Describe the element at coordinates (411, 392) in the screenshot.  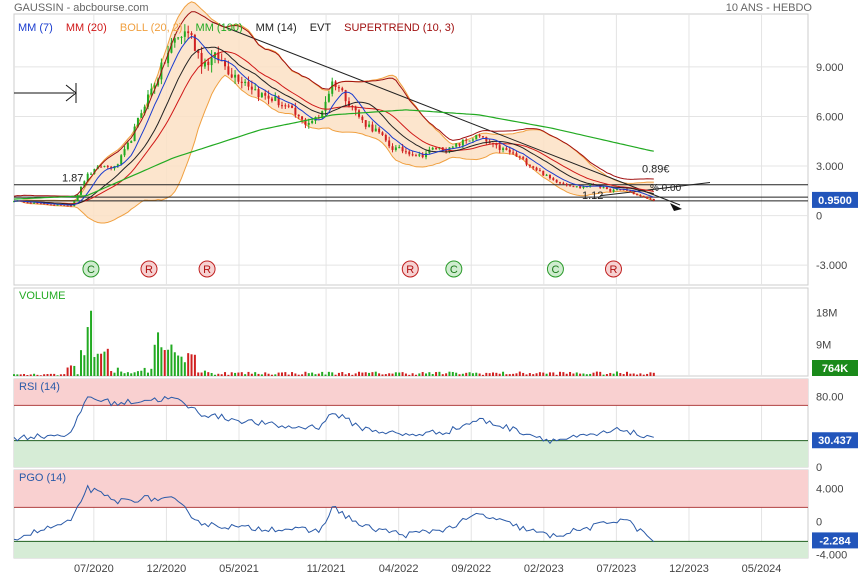
I see `rsi-overbought-zone` at that location.